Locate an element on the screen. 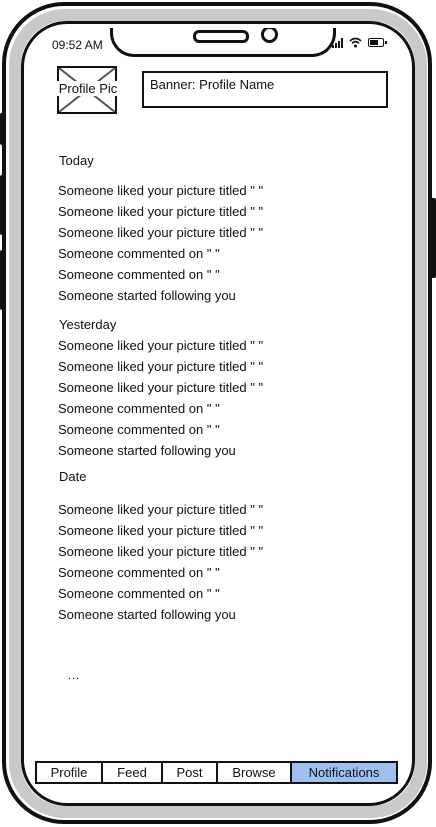  notch is located at coordinates (223, 42).